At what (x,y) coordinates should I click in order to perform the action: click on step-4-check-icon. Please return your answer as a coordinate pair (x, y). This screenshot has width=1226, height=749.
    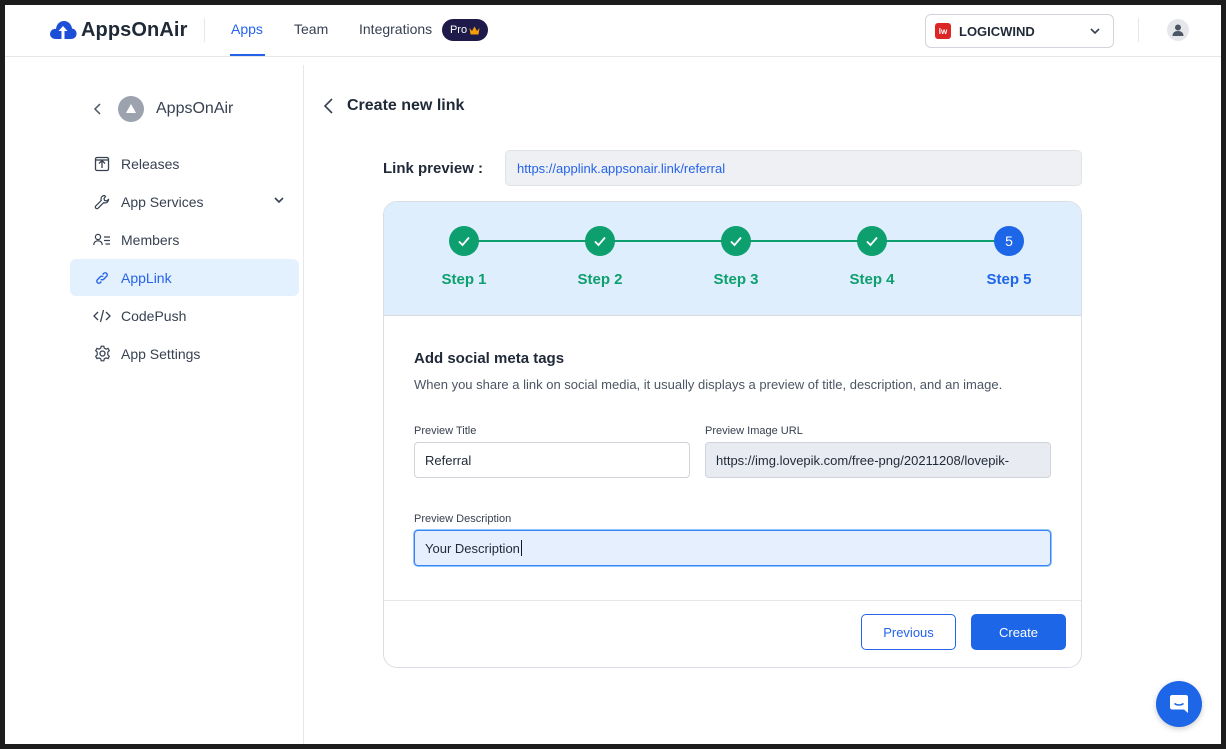
    Looking at the image, I should click on (872, 241).